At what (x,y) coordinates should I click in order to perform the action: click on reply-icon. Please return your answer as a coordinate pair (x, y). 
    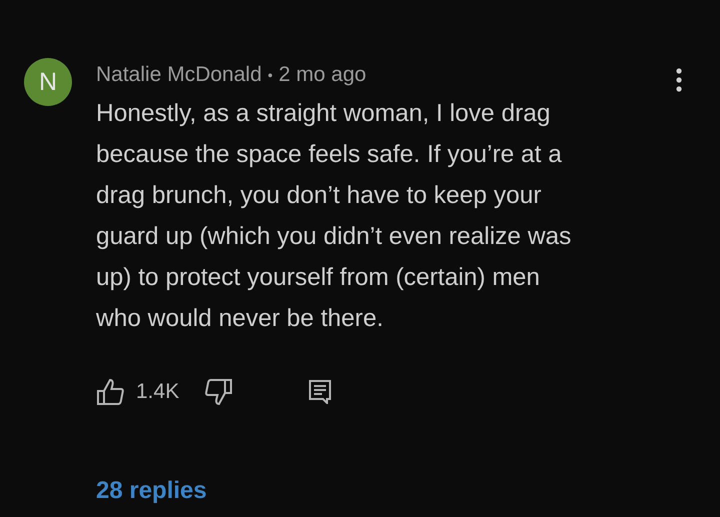
    Looking at the image, I should click on (320, 392).